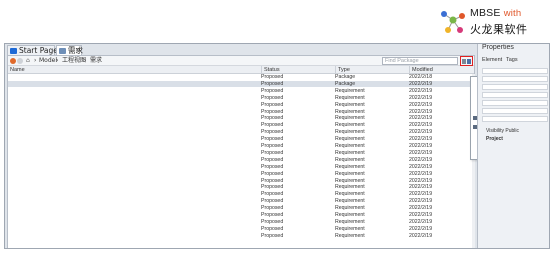 The height and width of the screenshot is (260, 556). Describe the element at coordinates (241, 91) in the screenshot. I see `list-row: ▾功能需求ProposedRequirement2022/2/19` at that location.